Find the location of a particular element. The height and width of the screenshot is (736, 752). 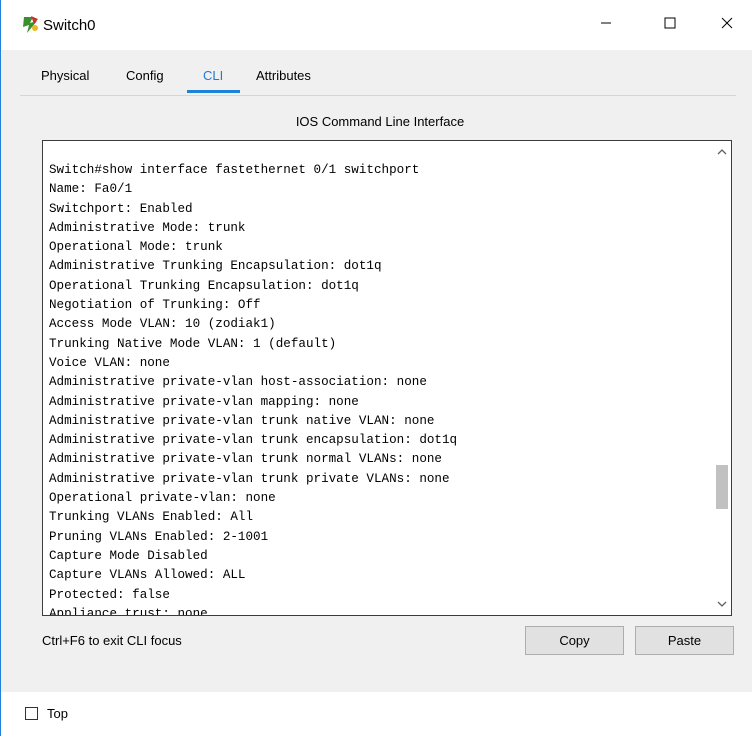

window-title: Switch0 is located at coordinates (69, 25).